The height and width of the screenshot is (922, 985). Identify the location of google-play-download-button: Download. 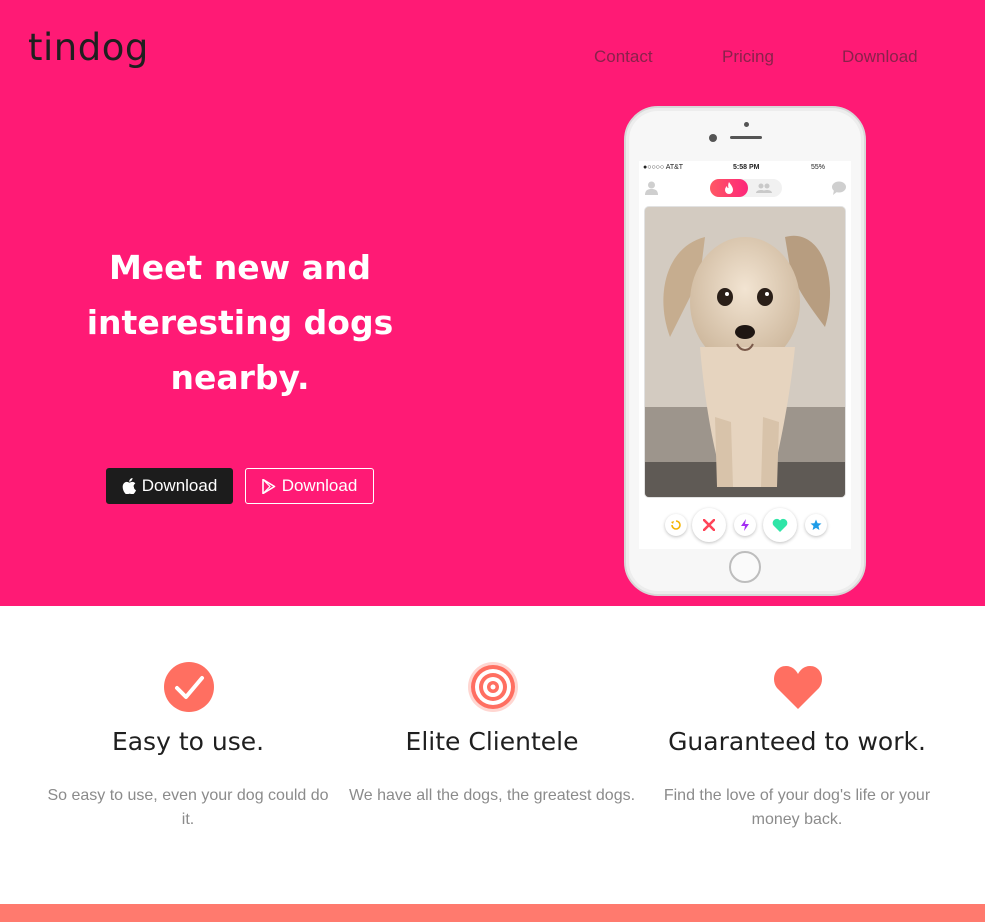
(309, 486).